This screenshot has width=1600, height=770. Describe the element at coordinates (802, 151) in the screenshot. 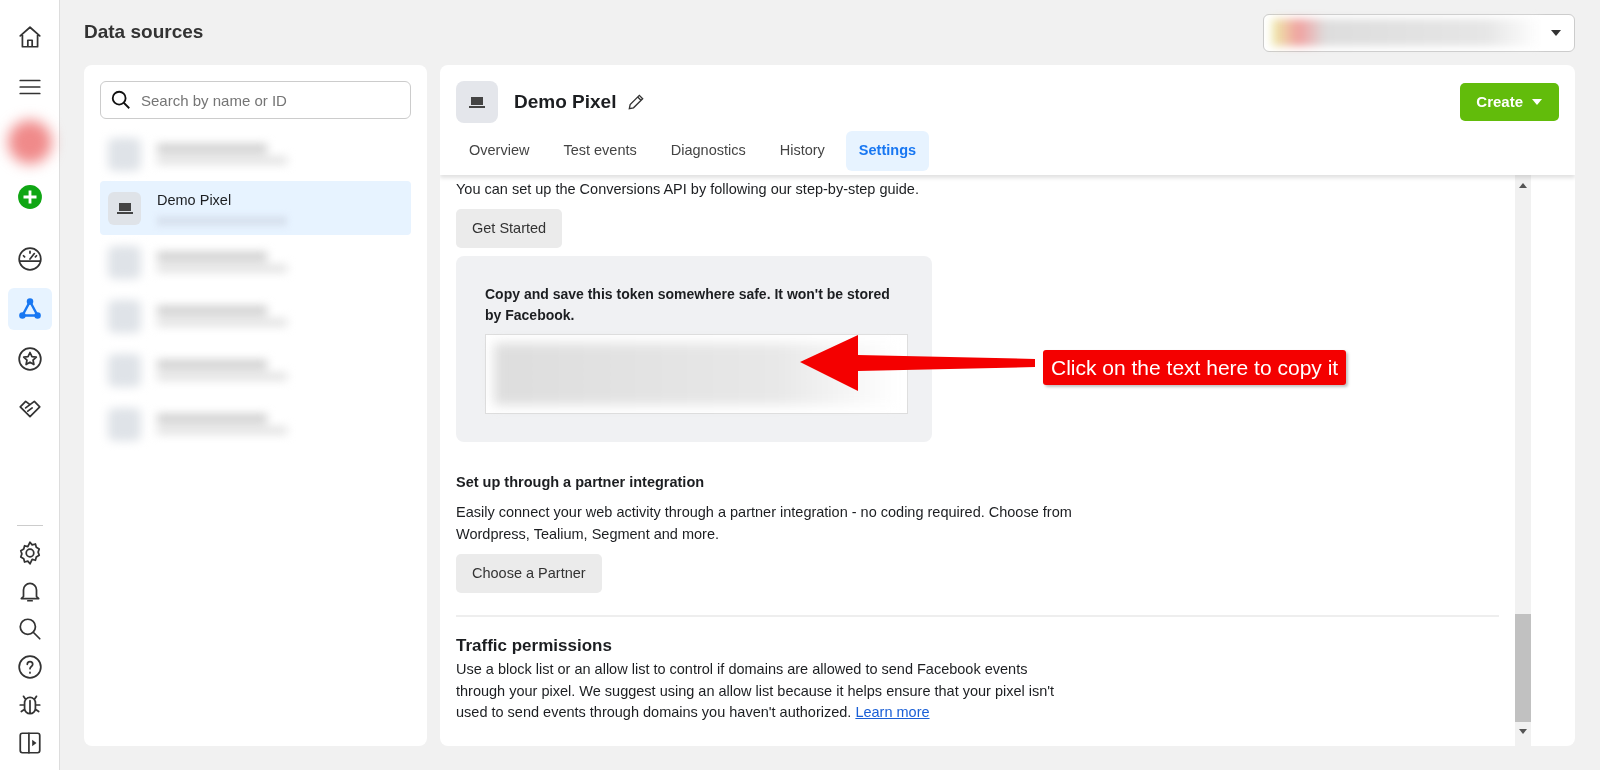

I see `tab: History` at that location.